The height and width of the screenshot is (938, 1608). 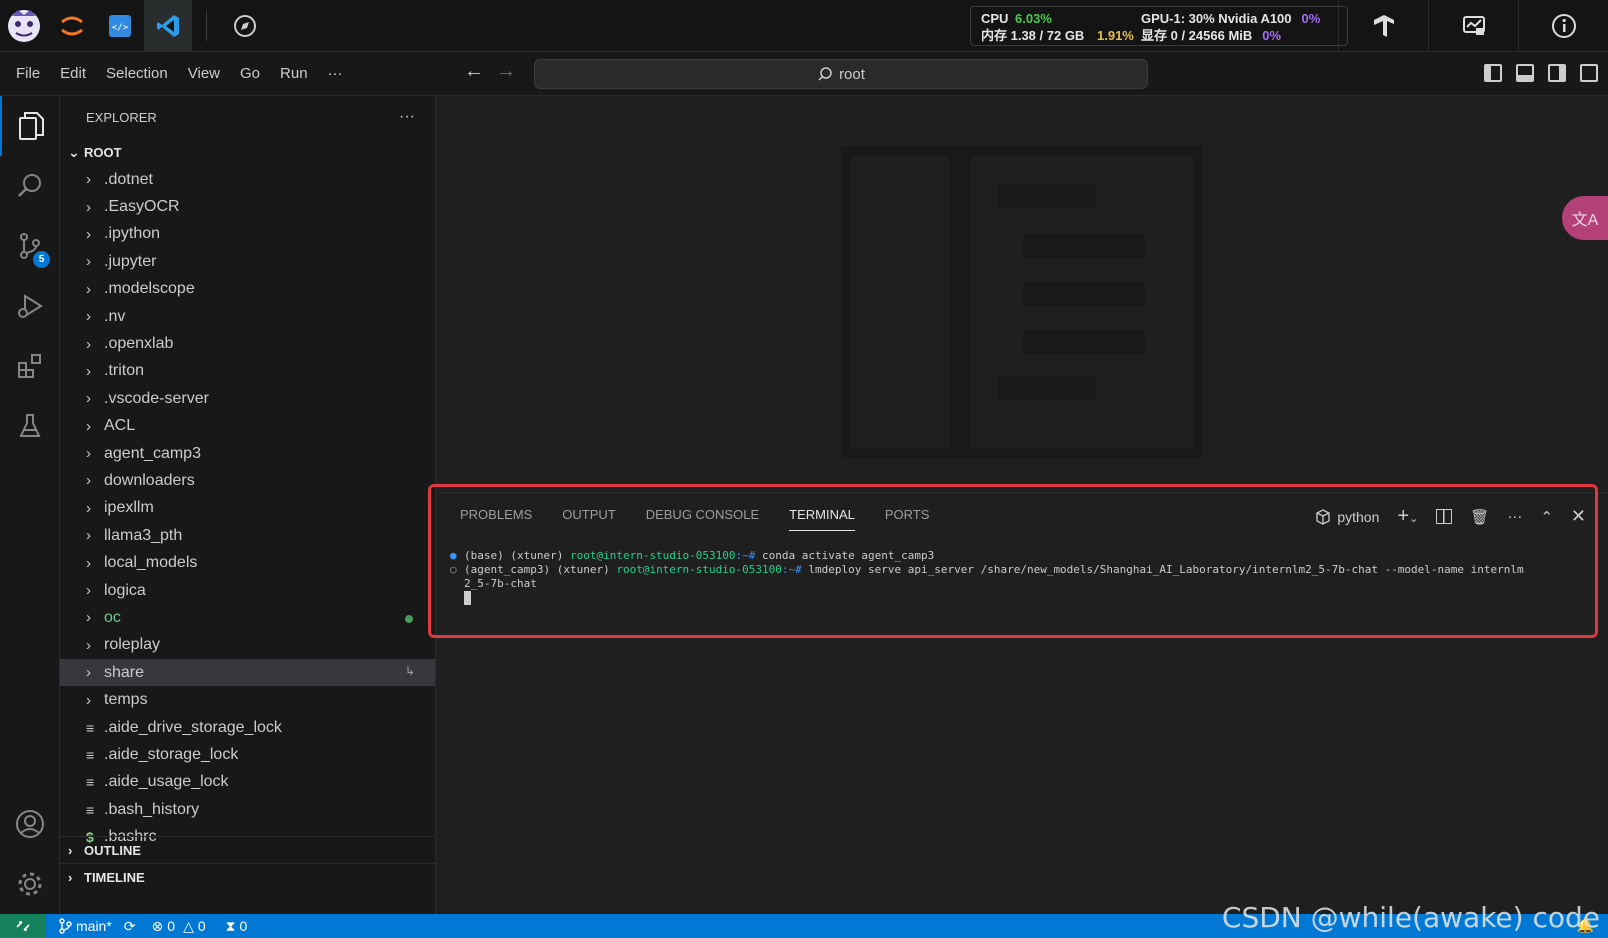 What do you see at coordinates (1383, 26) in the screenshot?
I see `tensorflow-icon` at bounding box center [1383, 26].